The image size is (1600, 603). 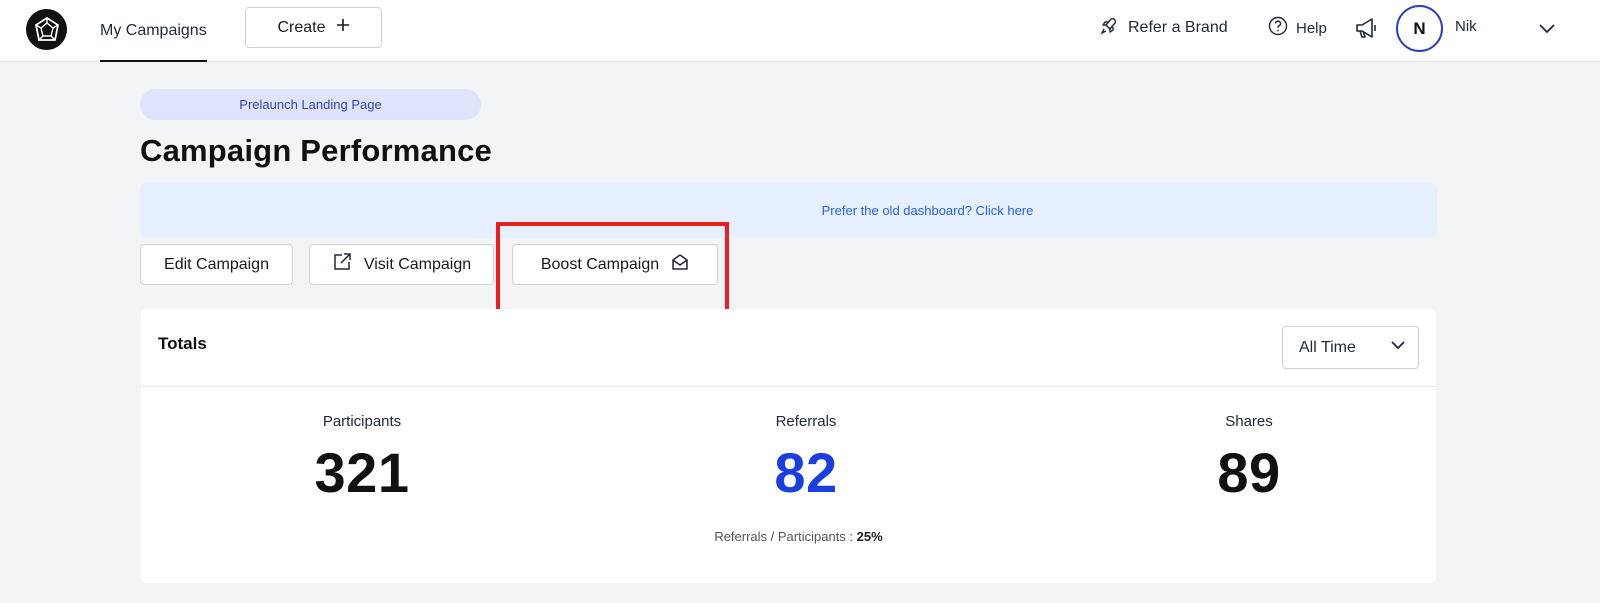 What do you see at coordinates (342, 264) in the screenshot?
I see `external-link-icon` at bounding box center [342, 264].